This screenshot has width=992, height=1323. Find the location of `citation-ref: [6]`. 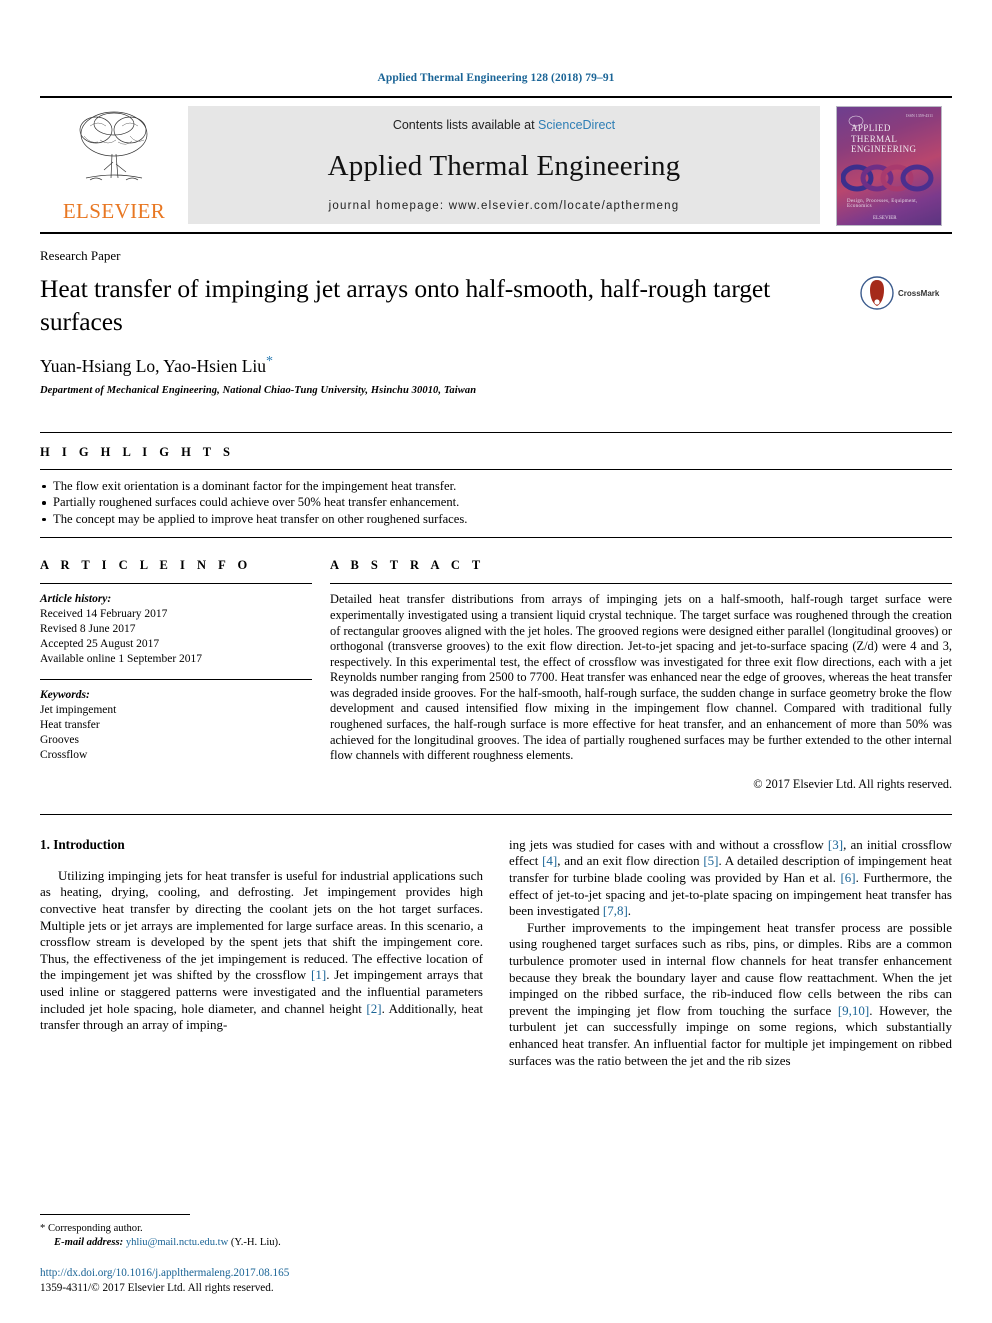

citation-ref: [6] is located at coordinates (847, 877).